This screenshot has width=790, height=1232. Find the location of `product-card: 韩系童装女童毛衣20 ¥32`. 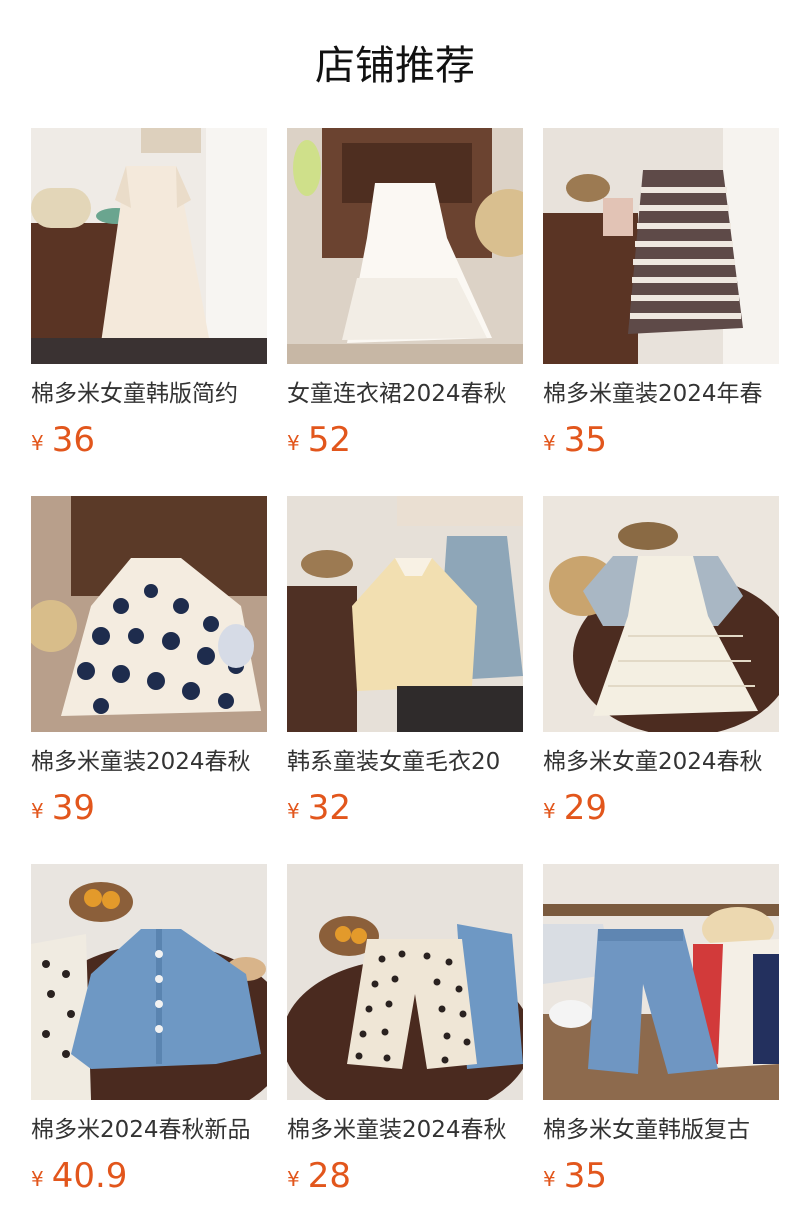

product-card: 韩系童装女童毛衣20 ¥32 is located at coordinates (405, 670).